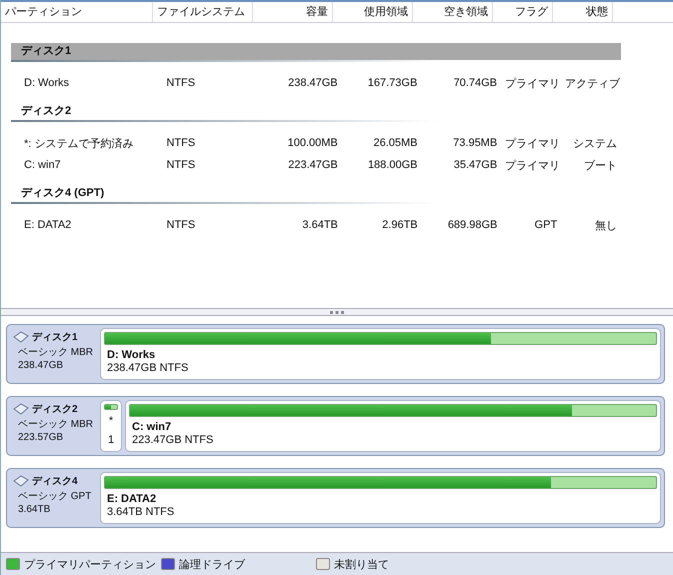 This screenshot has height=575, width=673. I want to click on partition-block: D: Works 238.47GB NTFS, so click(380, 354).